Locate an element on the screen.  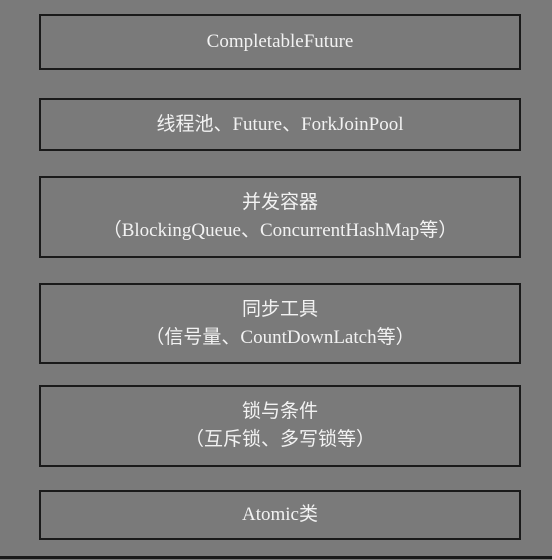
layer-thread-pool: 线程池、Future、ForkJoinPool is located at coordinates (280, 124).